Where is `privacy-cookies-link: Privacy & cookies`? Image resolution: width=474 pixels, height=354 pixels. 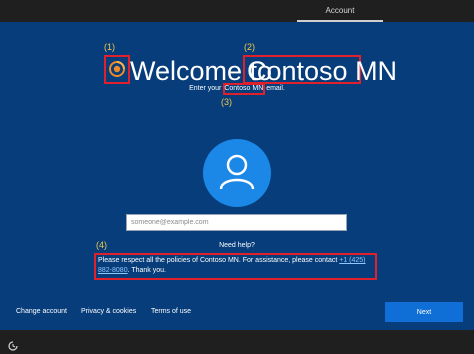
privacy-cookies-link: Privacy & cookies is located at coordinates (108, 311).